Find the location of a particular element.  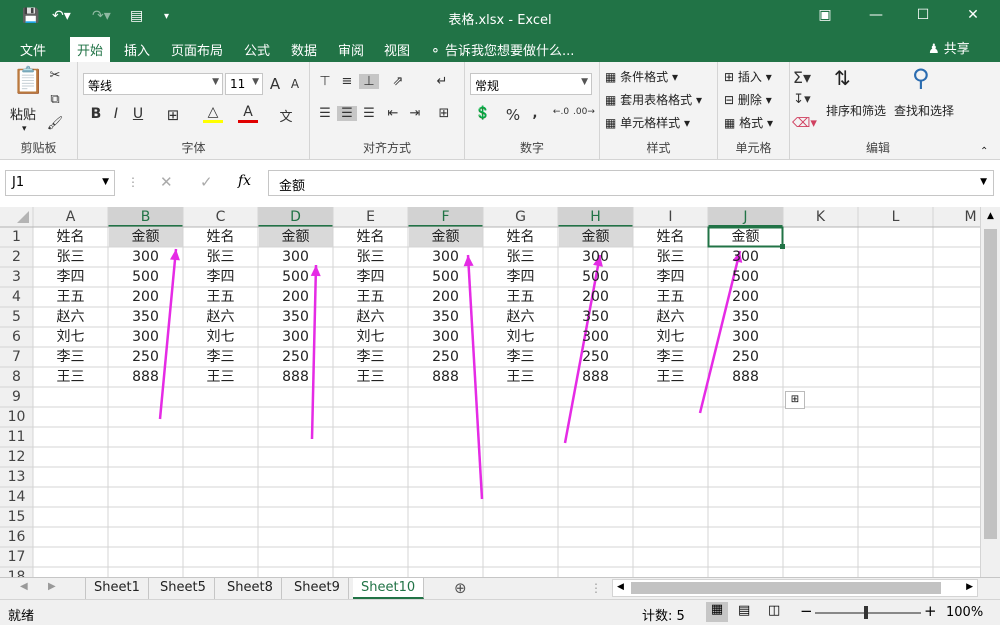

page-break-view-icon: ◫ is located at coordinates (774, 610).